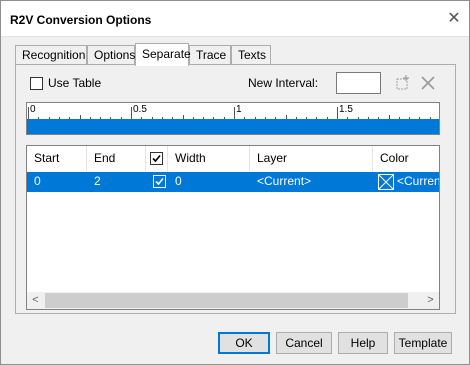 This screenshot has width=470, height=365. What do you see at coordinates (210, 55) in the screenshot?
I see `tab-trace: Trace` at bounding box center [210, 55].